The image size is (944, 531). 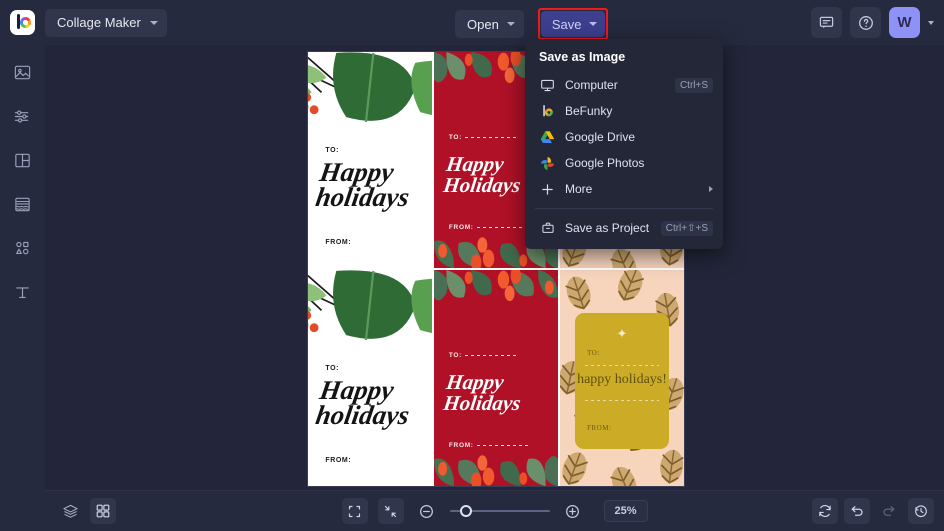 I want to click on left-tool-sidebar, so click(x=22, y=288).